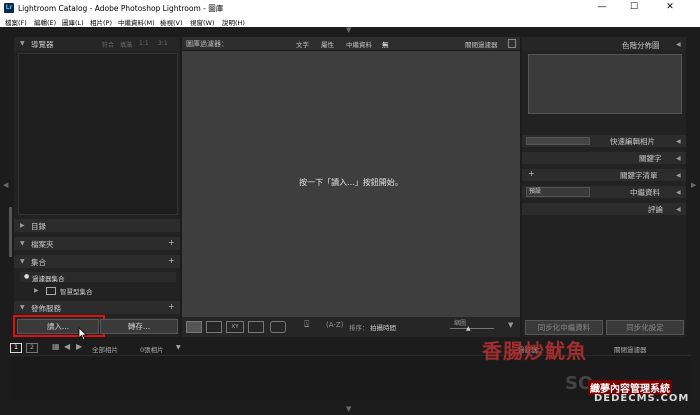 This screenshot has width=700, height=415. What do you see at coordinates (302, 44) in the screenshot?
I see `filter-tab-text: 文字` at bounding box center [302, 44].